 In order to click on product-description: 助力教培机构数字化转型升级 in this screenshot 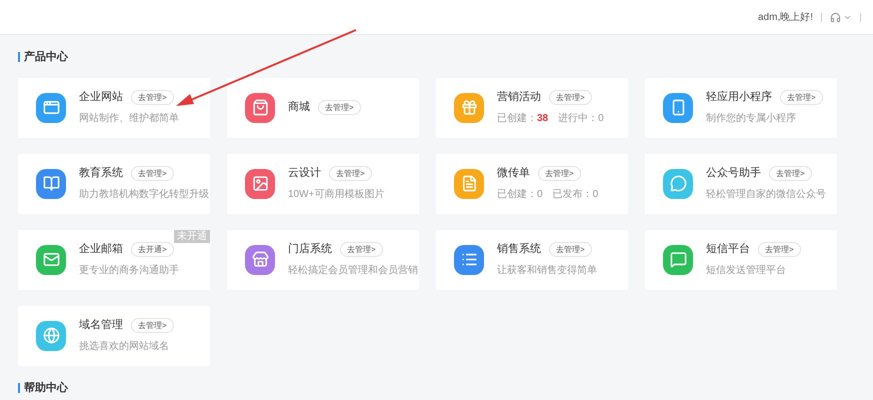, I will do `click(144, 195)`.